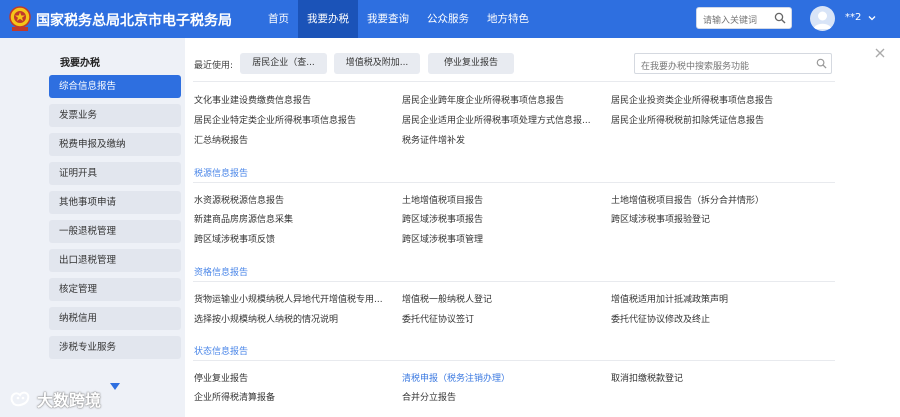 This screenshot has height=417, width=900. What do you see at coordinates (724, 67) in the screenshot?
I see `service-search-input` at bounding box center [724, 67].